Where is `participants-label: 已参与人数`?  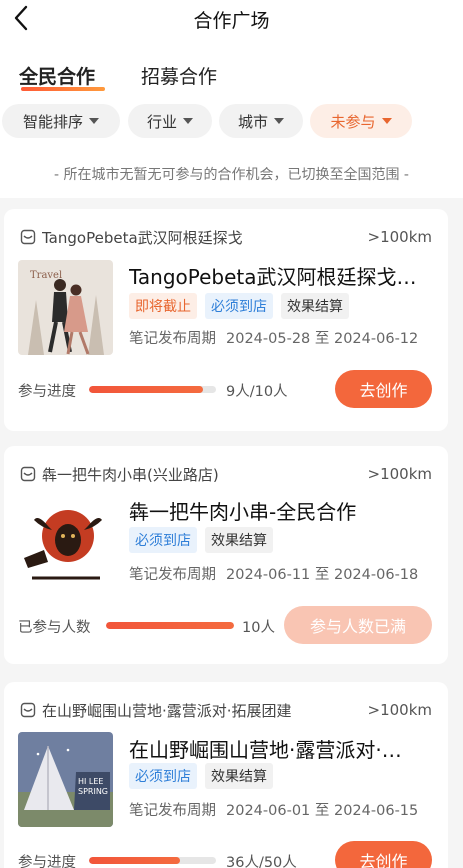 participants-label: 已参与人数 is located at coordinates (54, 628).